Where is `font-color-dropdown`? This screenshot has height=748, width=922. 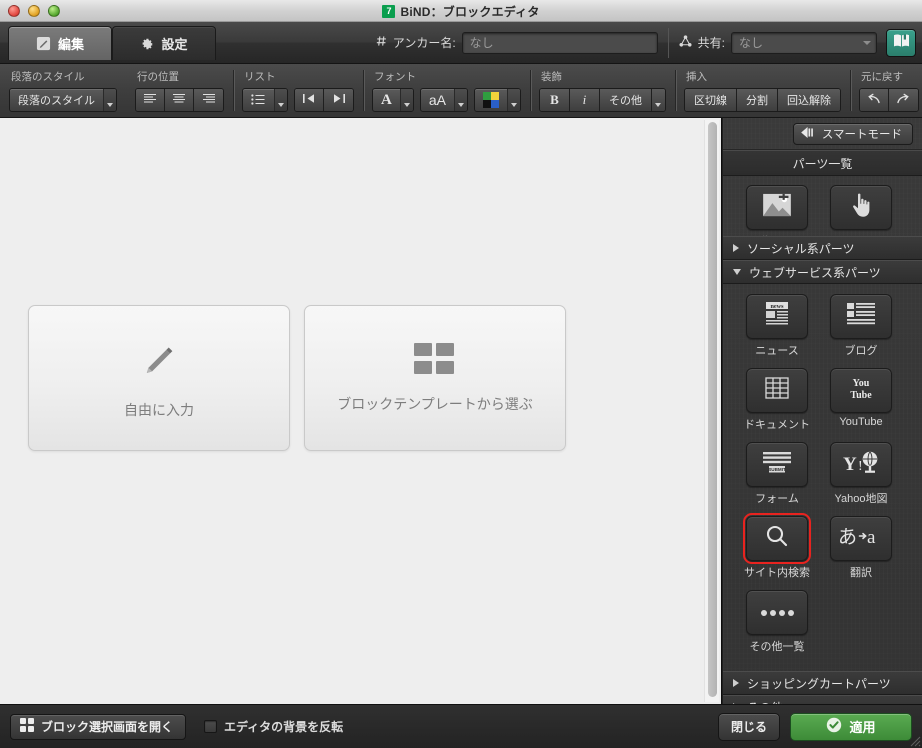 font-color-dropdown is located at coordinates (497, 100).